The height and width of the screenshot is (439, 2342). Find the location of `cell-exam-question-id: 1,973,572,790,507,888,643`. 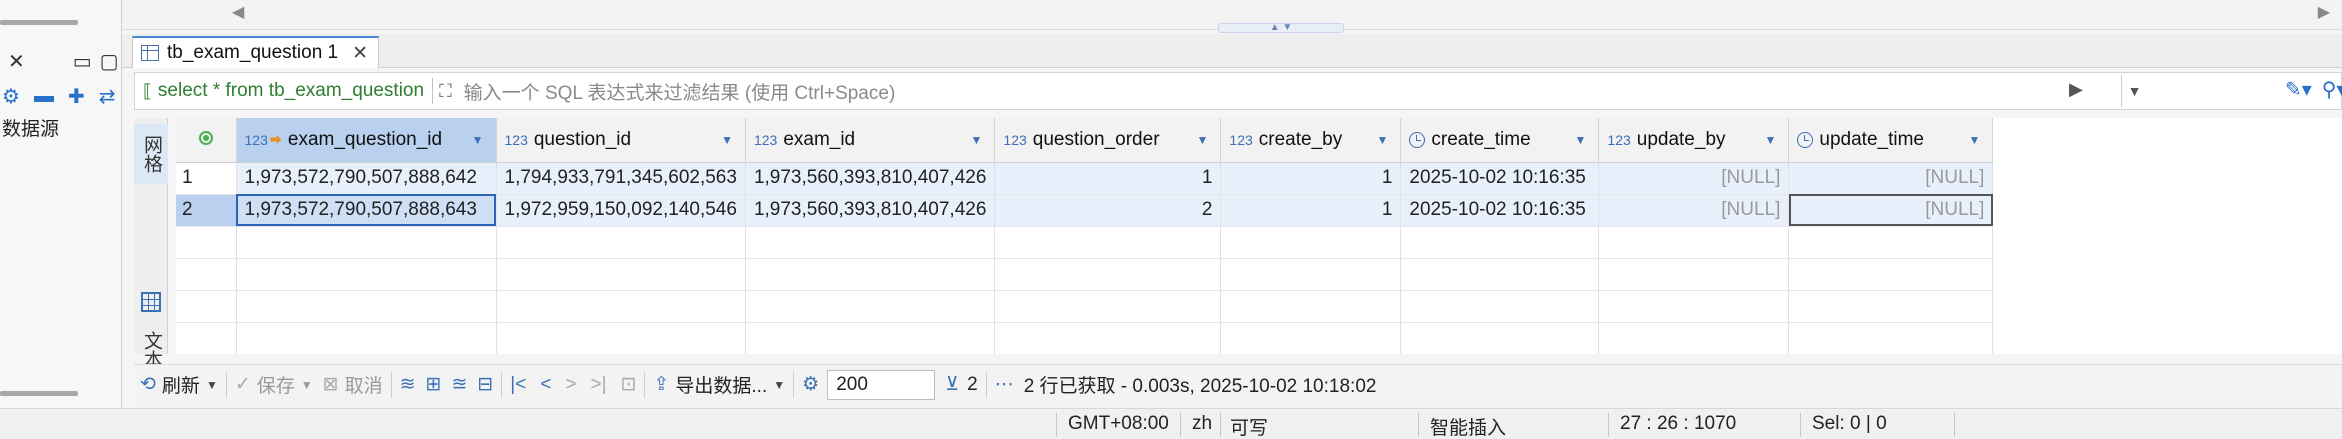

cell-exam-question-id: 1,973,572,790,507,888,643 is located at coordinates (366, 210).